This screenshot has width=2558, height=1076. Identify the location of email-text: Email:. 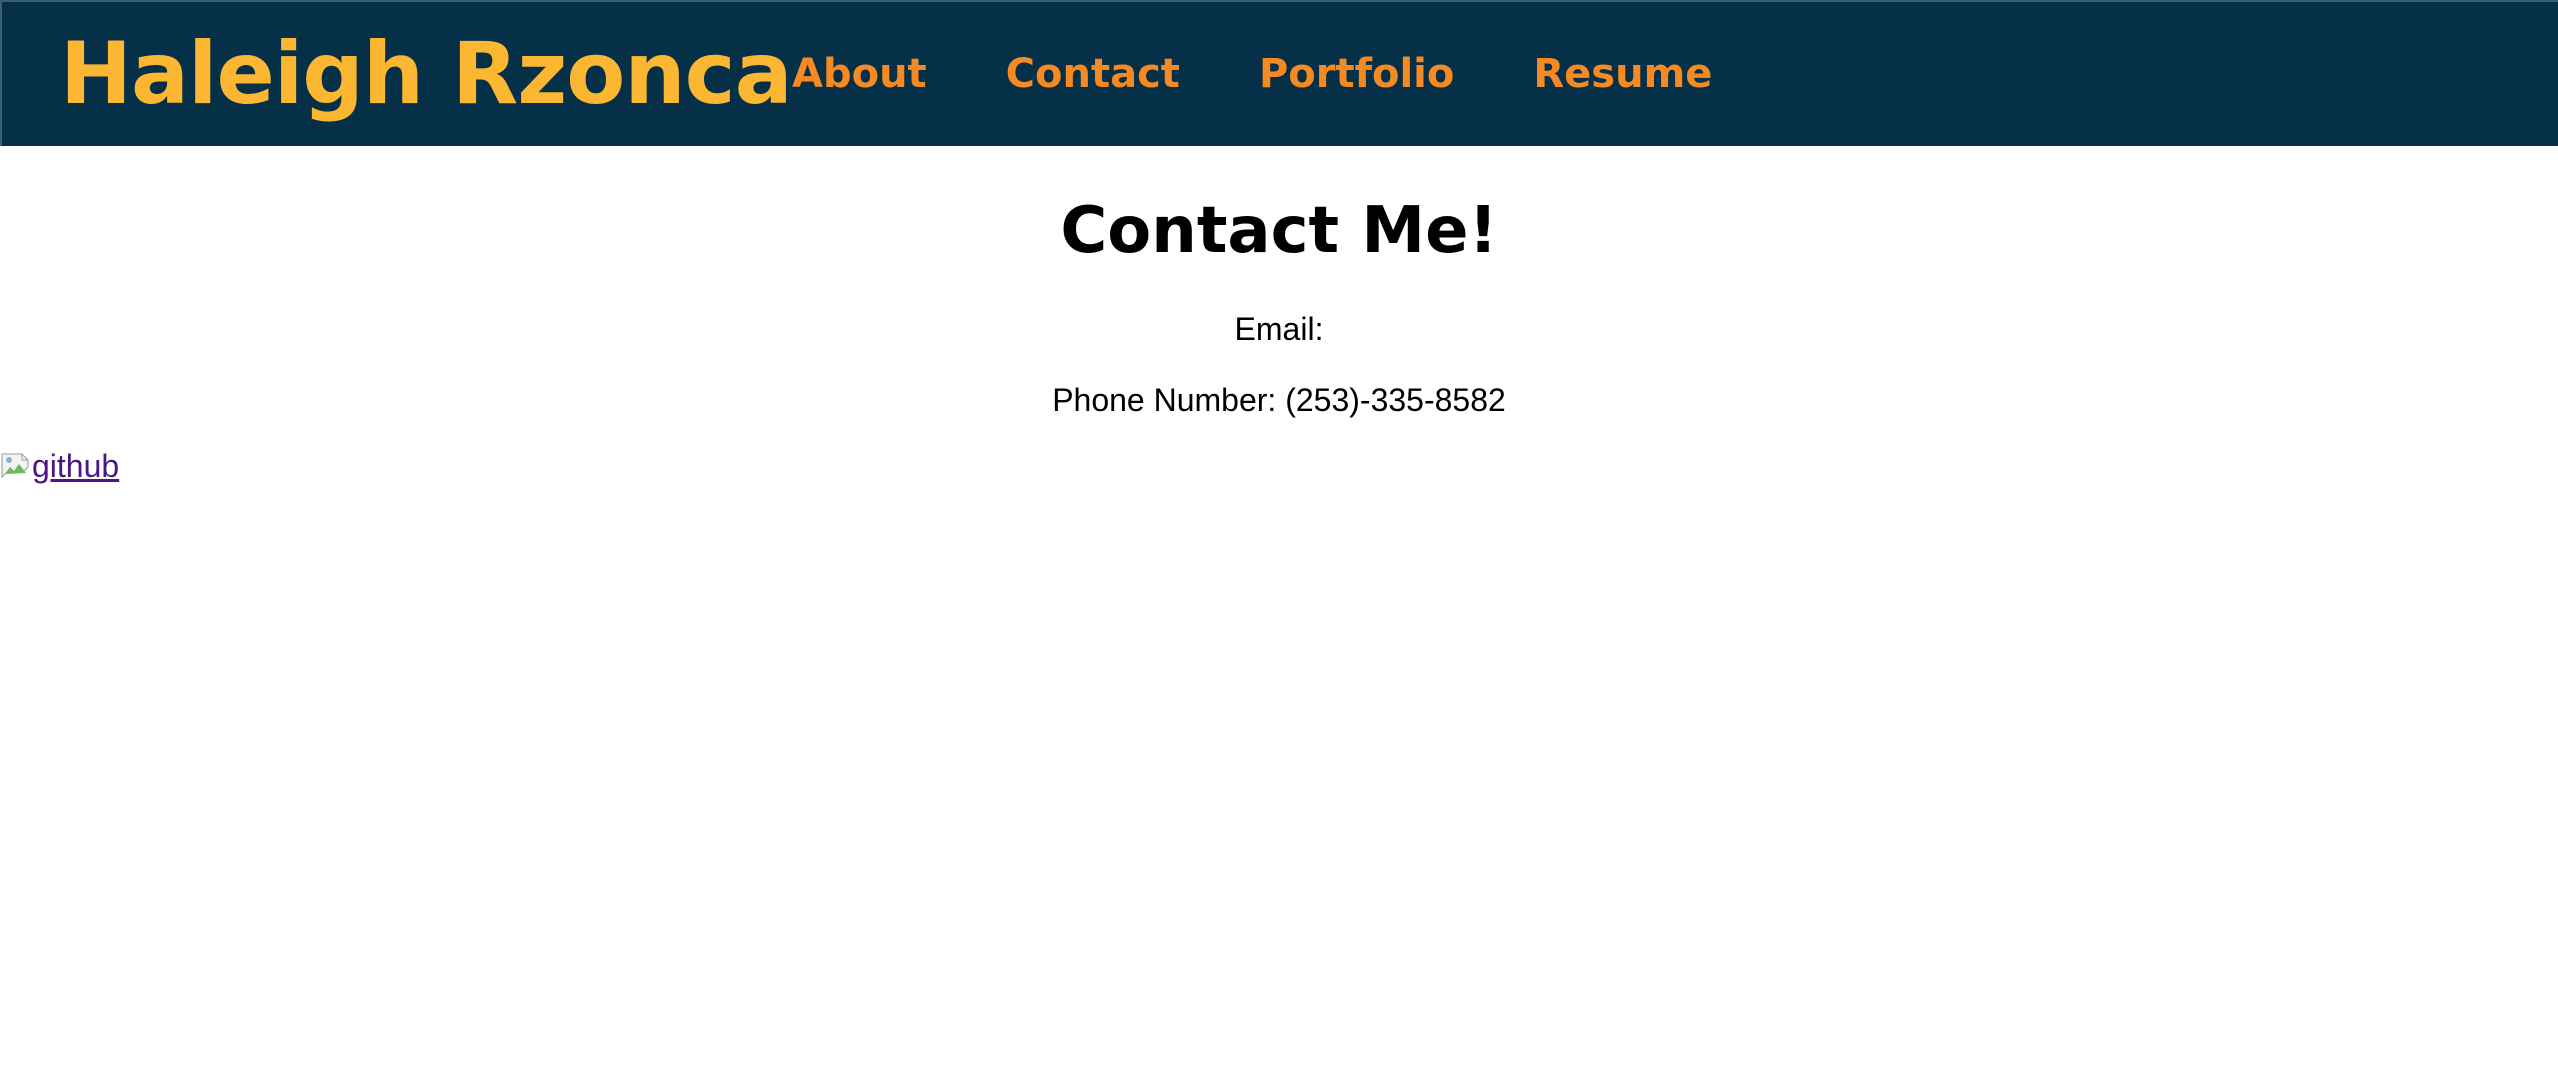
(1279, 329).